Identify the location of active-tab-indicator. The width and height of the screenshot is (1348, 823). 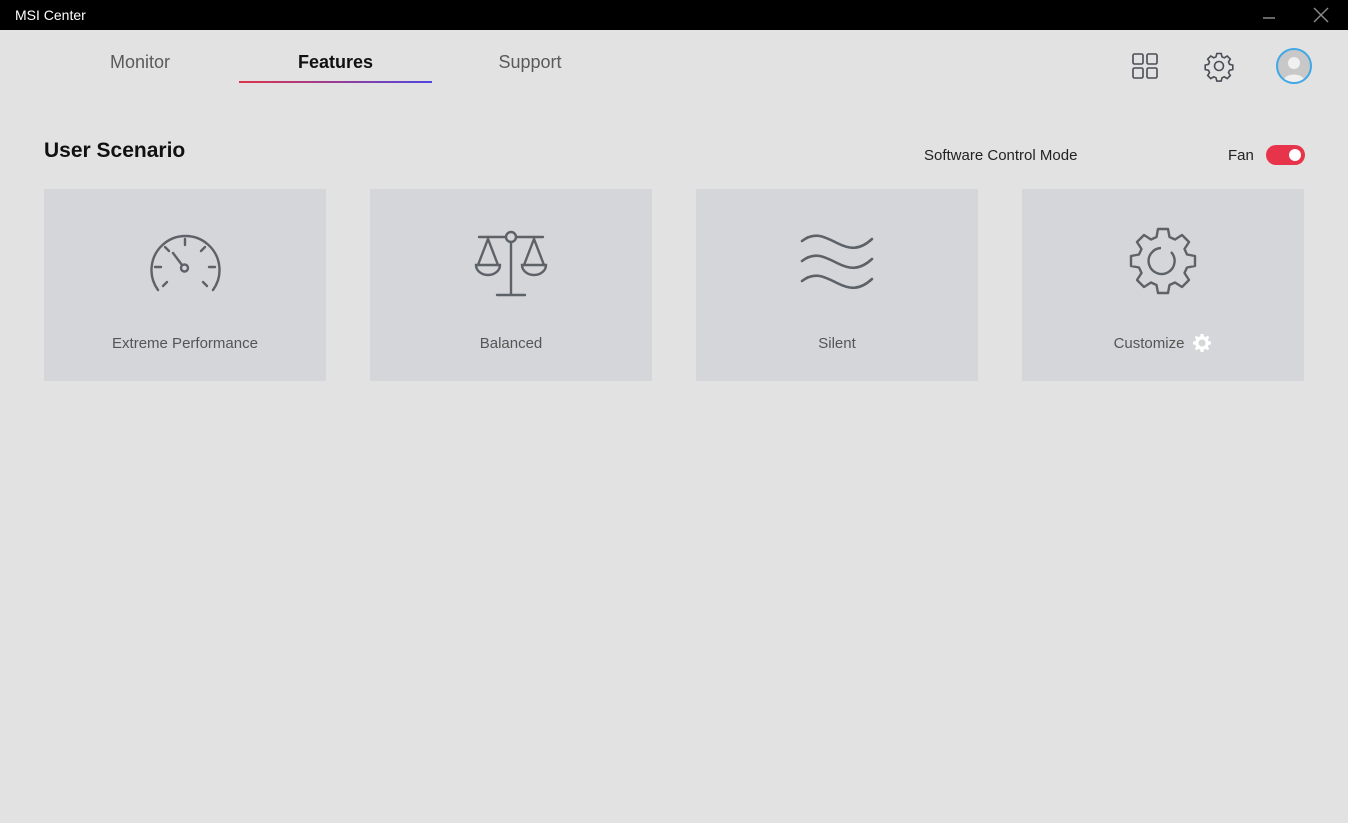
(335, 82).